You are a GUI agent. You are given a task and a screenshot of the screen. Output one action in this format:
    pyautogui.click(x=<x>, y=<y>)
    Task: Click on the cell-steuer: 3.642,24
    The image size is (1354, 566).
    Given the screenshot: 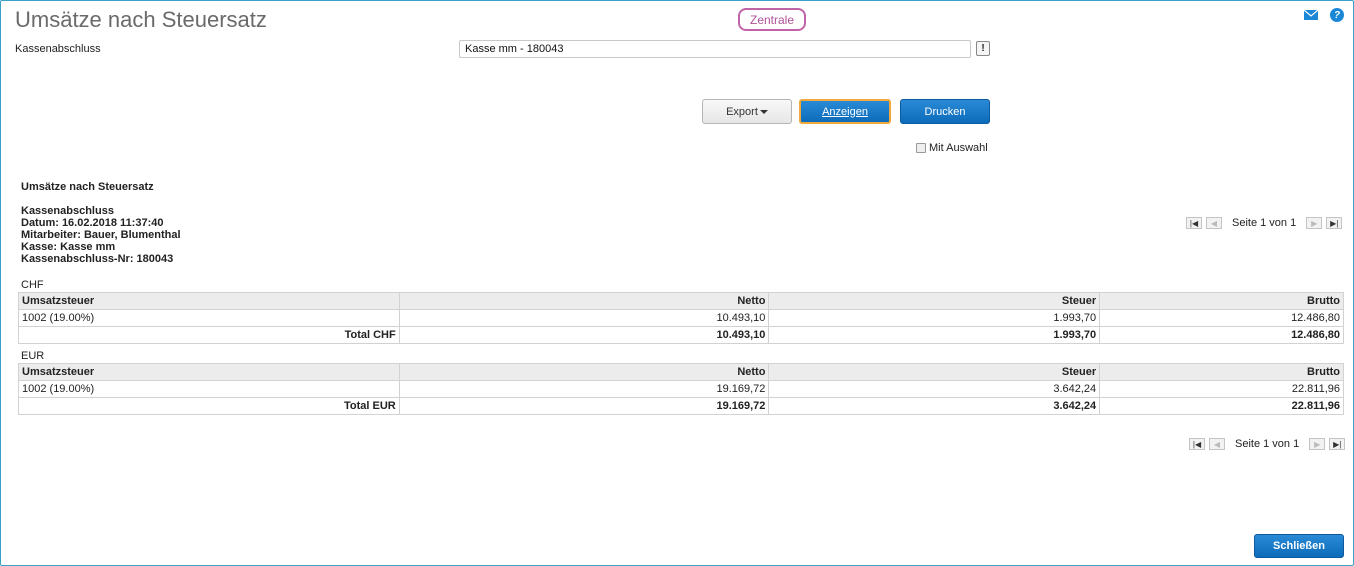 What is the action you would take?
    pyautogui.click(x=934, y=389)
    